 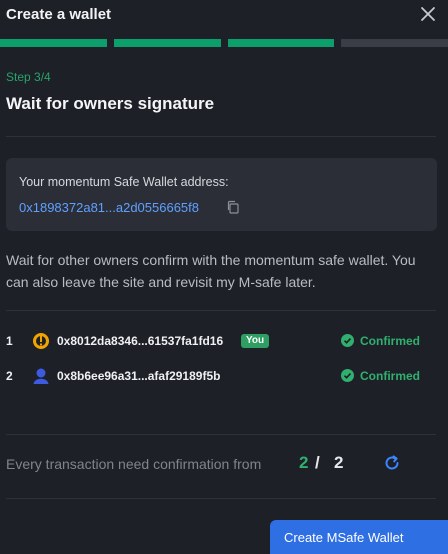 What do you see at coordinates (124, 182) in the screenshot?
I see `wallet-address-label: Your momentum Safe Wallet address:` at bounding box center [124, 182].